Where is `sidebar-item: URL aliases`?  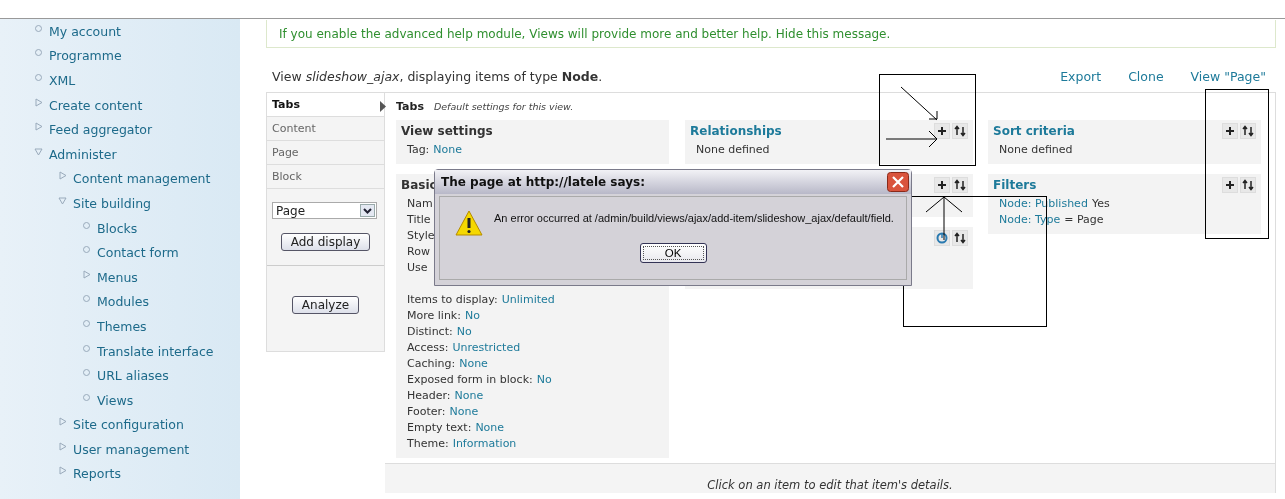 sidebar-item: URL aliases is located at coordinates (133, 376).